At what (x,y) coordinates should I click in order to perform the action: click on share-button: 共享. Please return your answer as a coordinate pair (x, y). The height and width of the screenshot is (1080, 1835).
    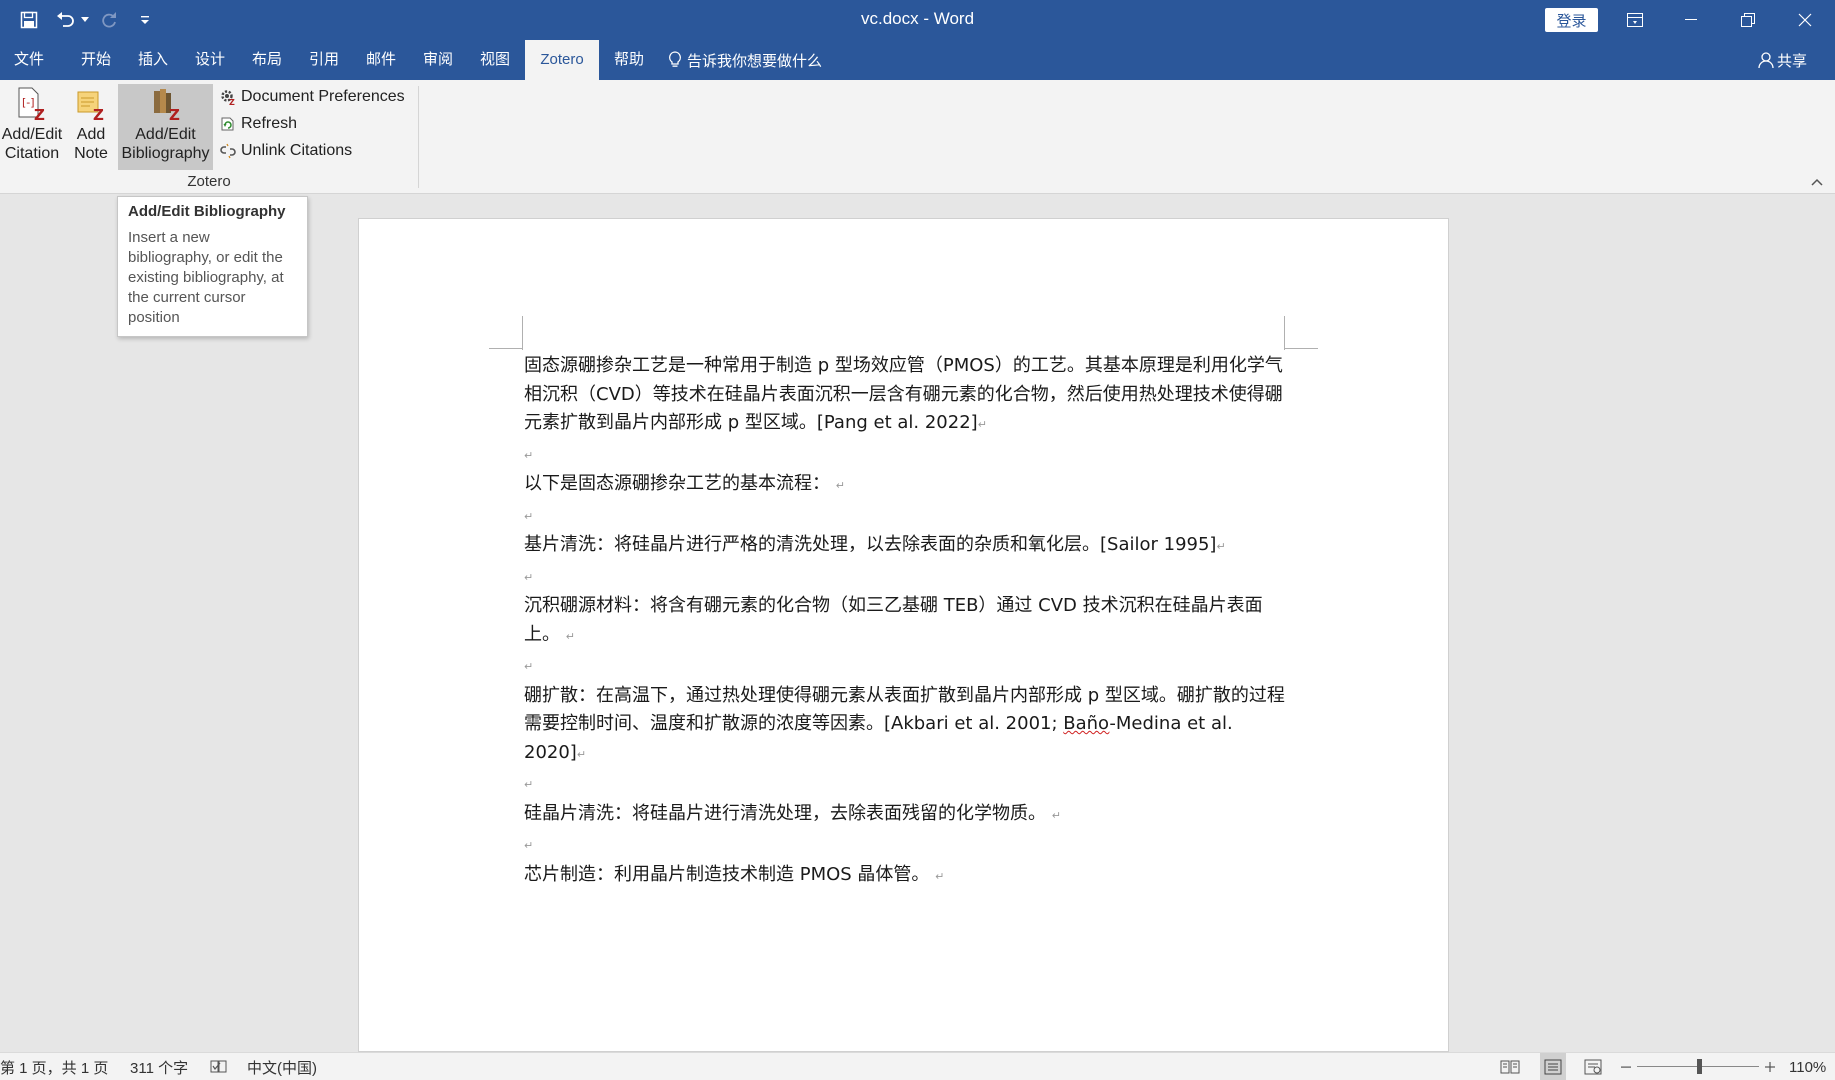
    Looking at the image, I should click on (1782, 60).